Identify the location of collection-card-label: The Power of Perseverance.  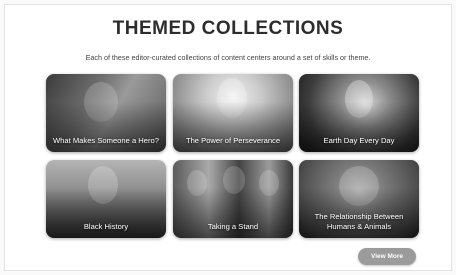
(233, 140).